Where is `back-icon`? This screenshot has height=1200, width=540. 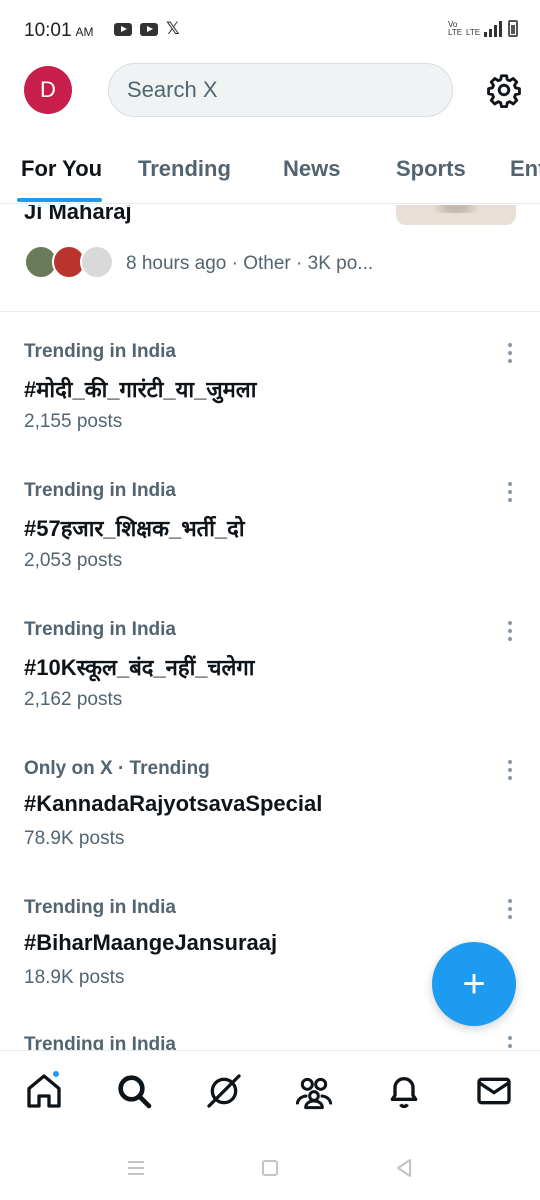
back-icon is located at coordinates (404, 1168).